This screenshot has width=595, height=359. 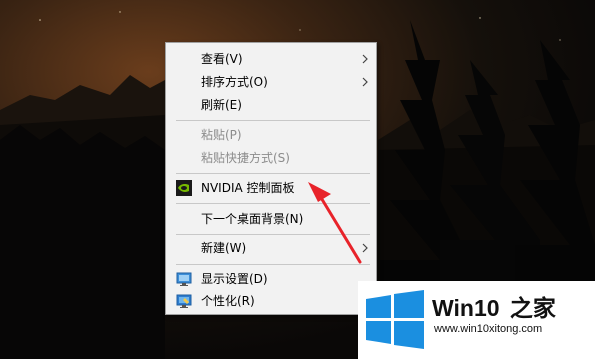 What do you see at coordinates (271, 59) in the screenshot?
I see `menu-item-view: 查看(V)` at bounding box center [271, 59].